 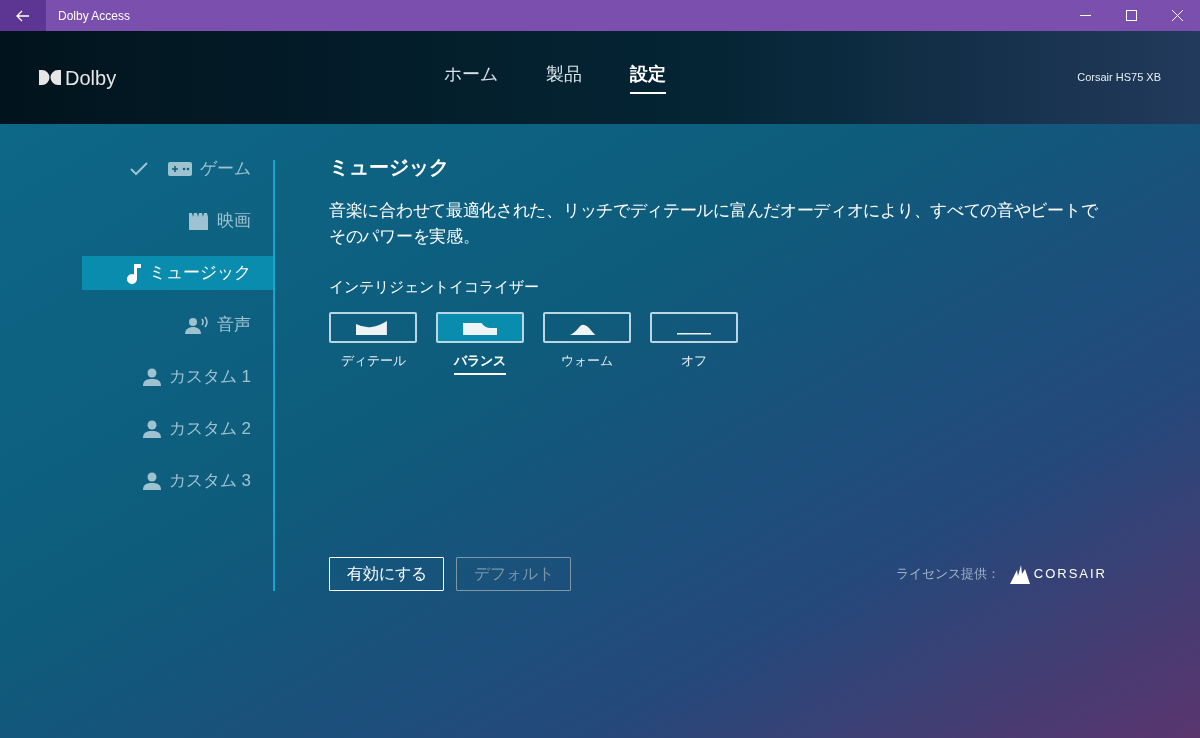 What do you see at coordinates (587, 361) in the screenshot?
I see `preset-label: ウォーム` at bounding box center [587, 361].